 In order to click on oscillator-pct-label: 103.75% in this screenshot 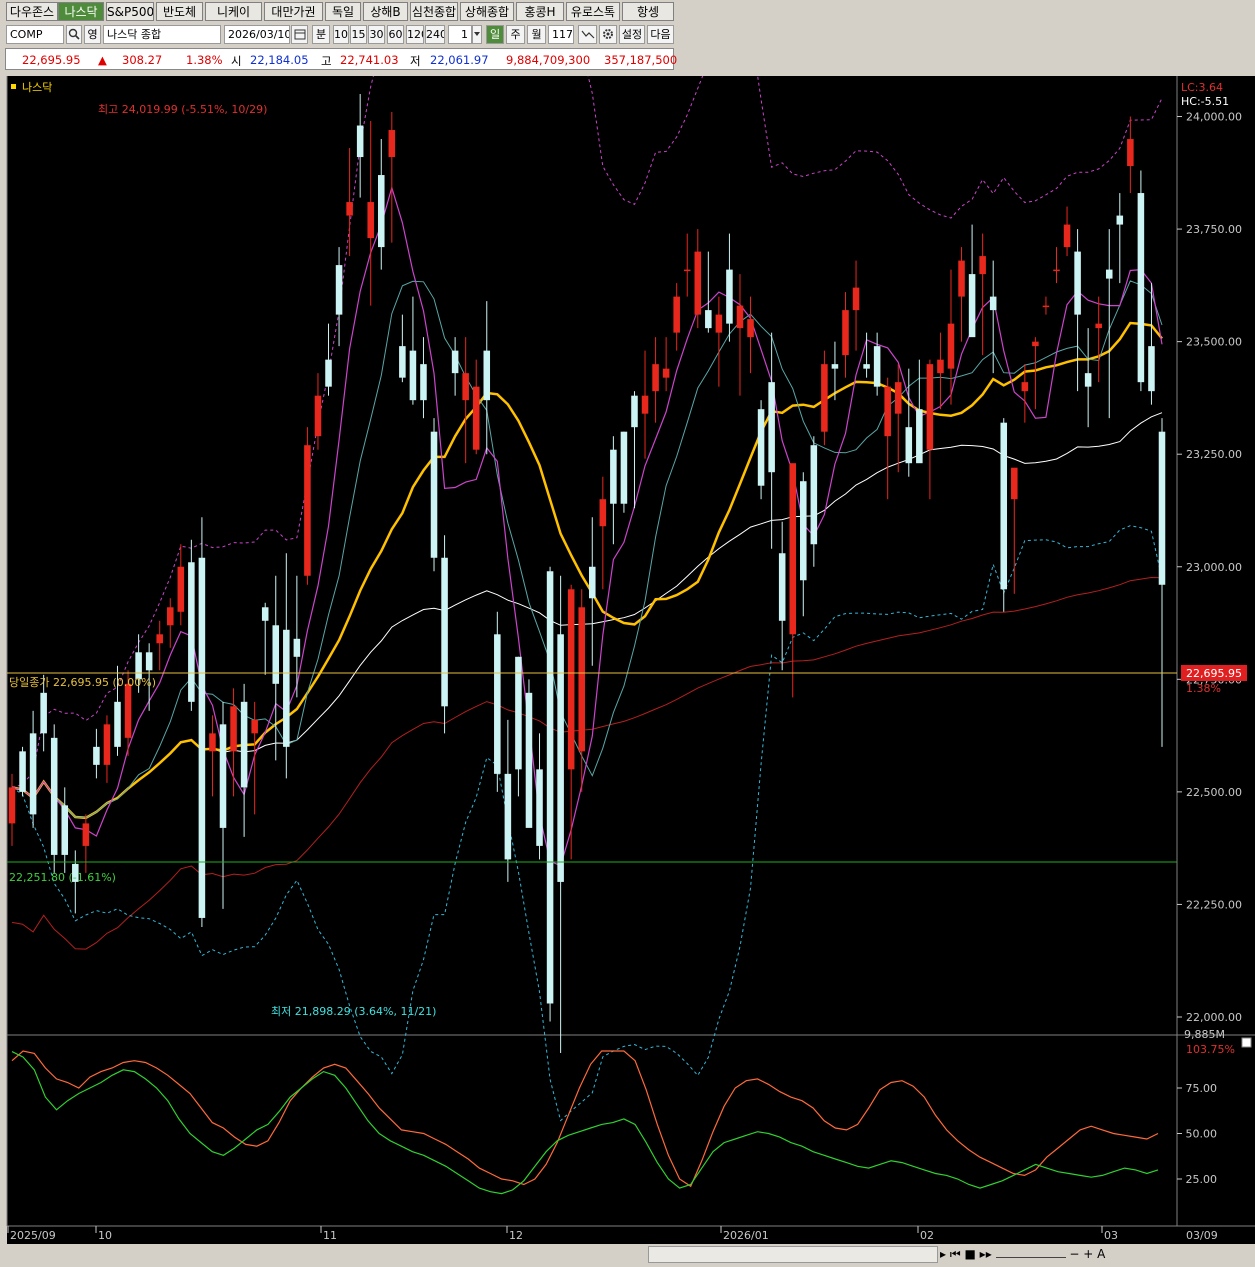, I will do `click(1210, 1049)`.